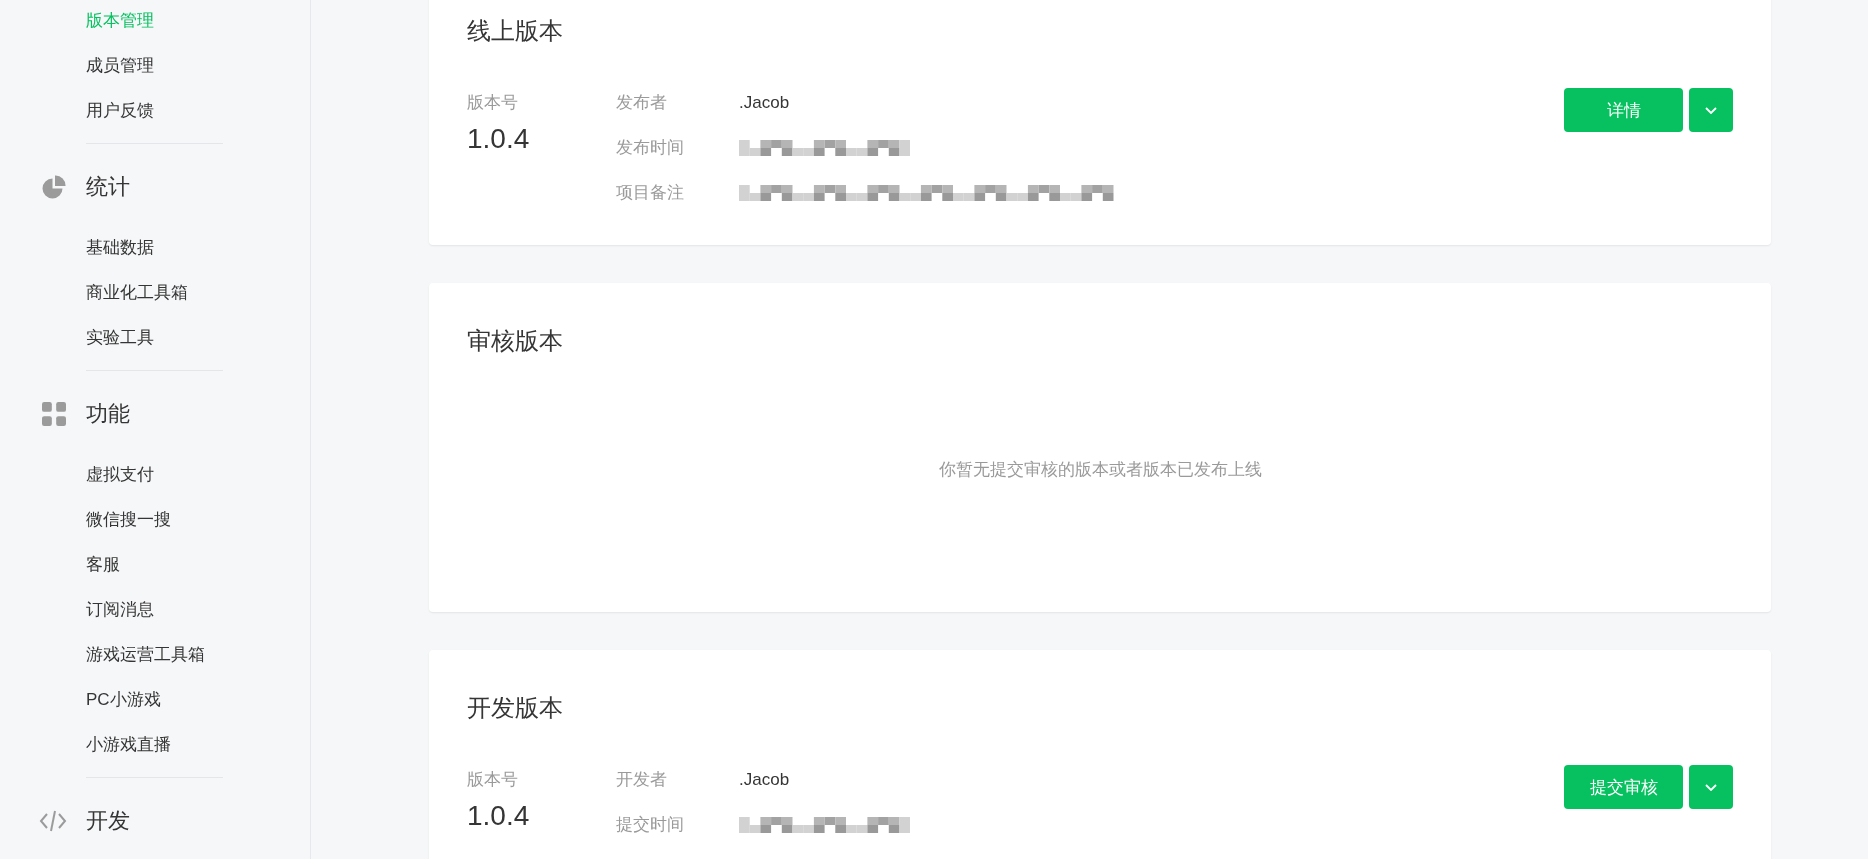 This screenshot has height=859, width=1868. I want to click on sidebar-item: PC小游戏, so click(123, 699).